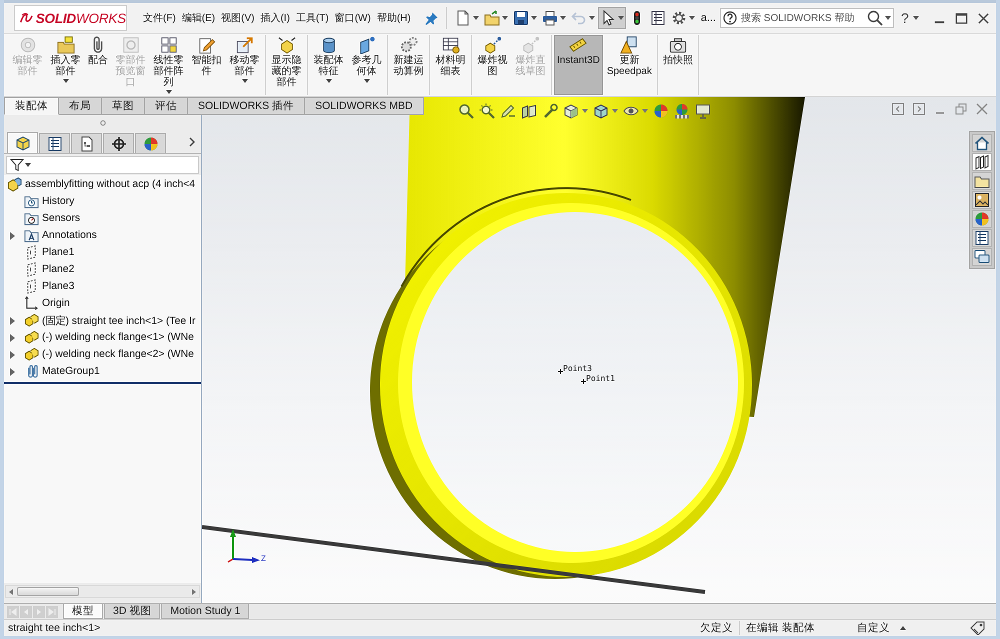 This screenshot has height=639, width=1000. What do you see at coordinates (83, 611) in the screenshot?
I see `document-tab: 模型` at bounding box center [83, 611].